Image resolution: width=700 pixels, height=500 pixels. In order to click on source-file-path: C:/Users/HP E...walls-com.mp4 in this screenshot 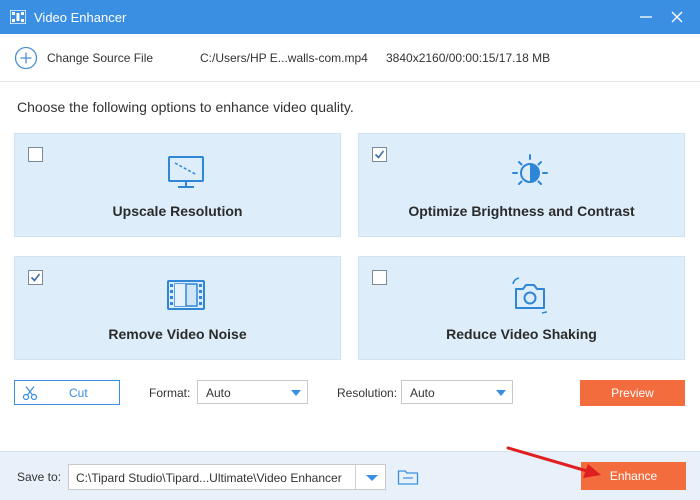, I will do `click(284, 58)`.